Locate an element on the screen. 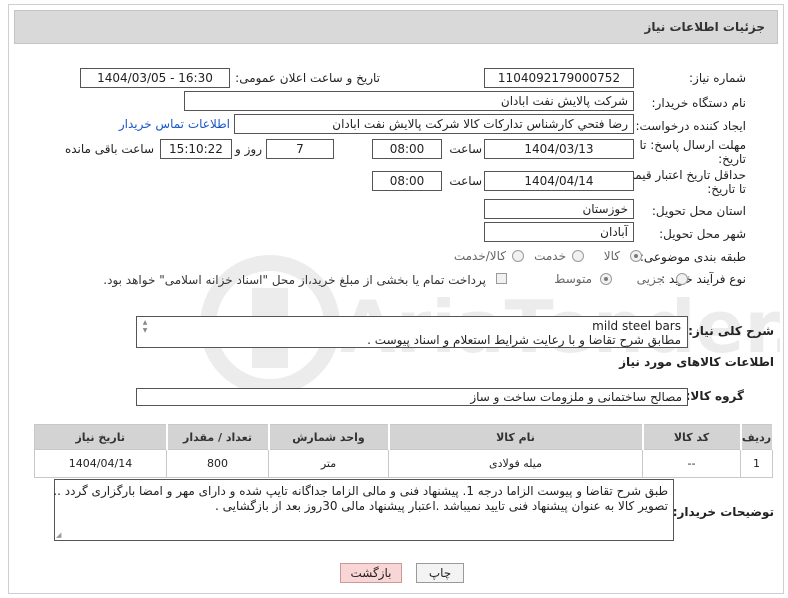 This screenshot has width=788, height=598. table-row: 1 -- میله فولادی متر 800 1404/04/14 is located at coordinates (403, 463).